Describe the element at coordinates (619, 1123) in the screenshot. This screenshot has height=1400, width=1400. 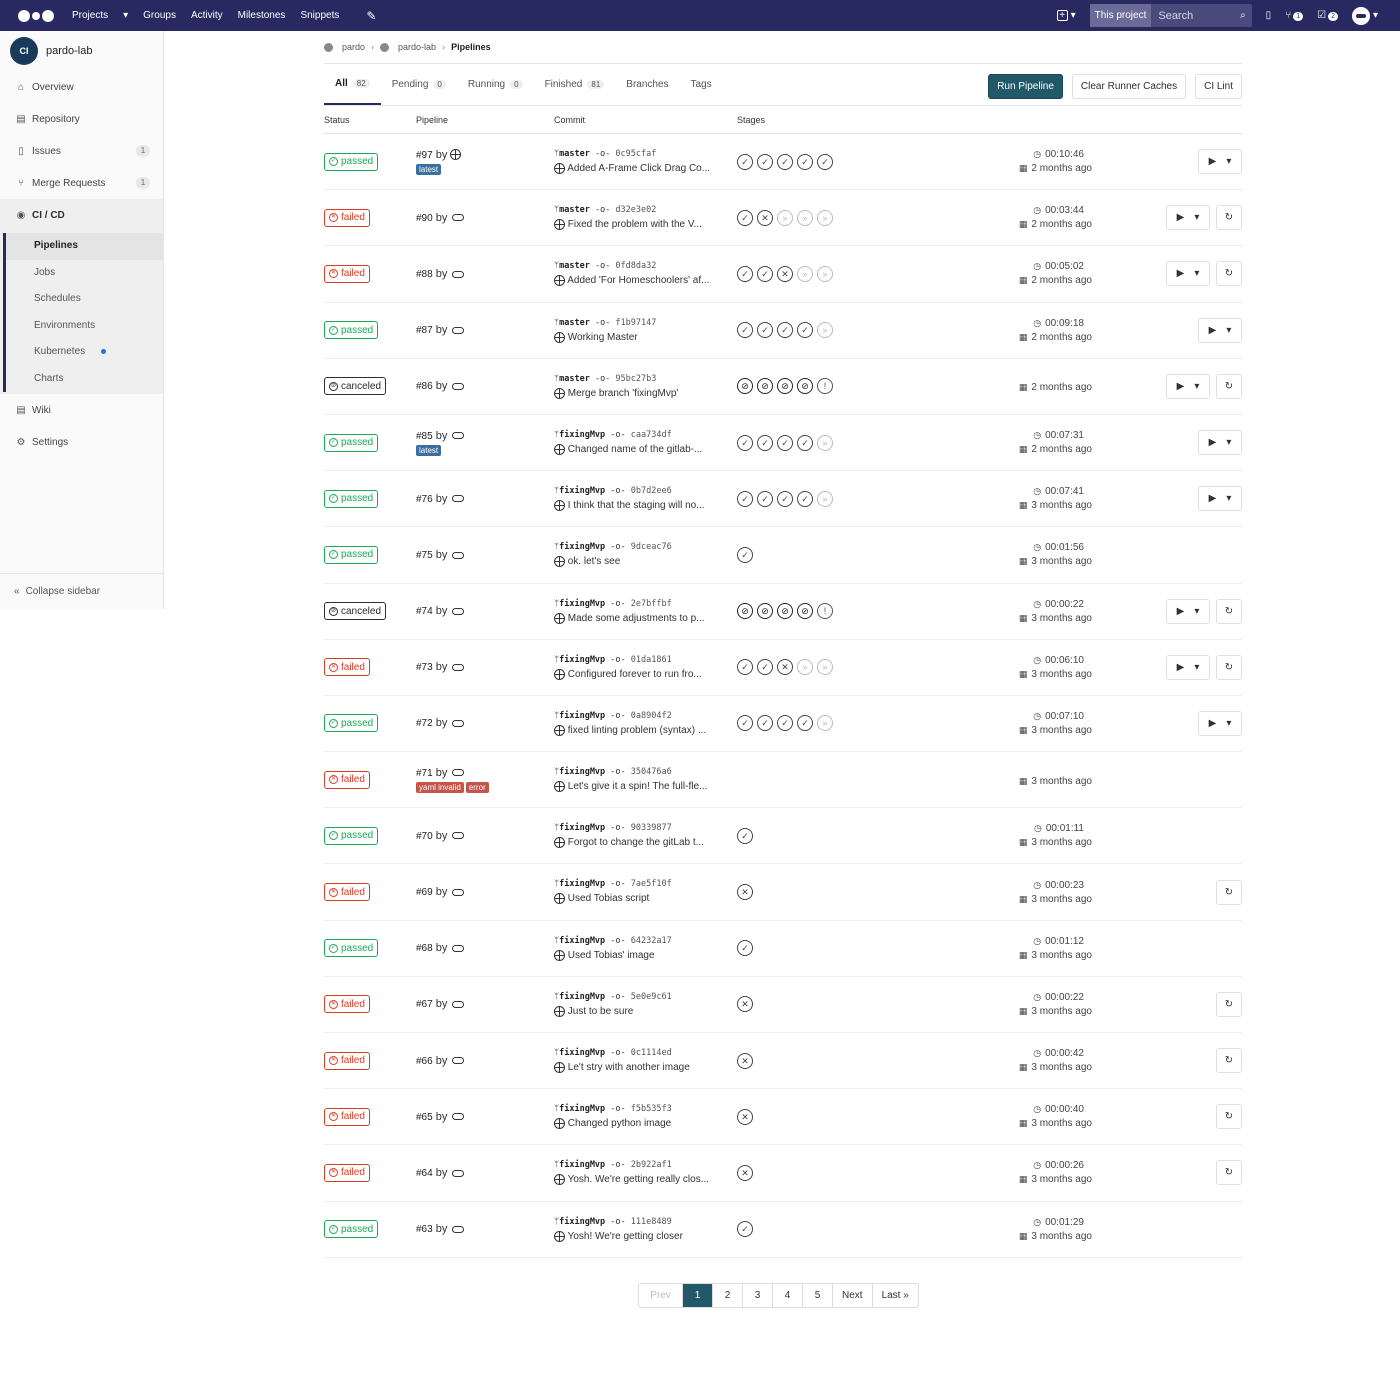
I see `commit-message-link: Changed python image` at that location.